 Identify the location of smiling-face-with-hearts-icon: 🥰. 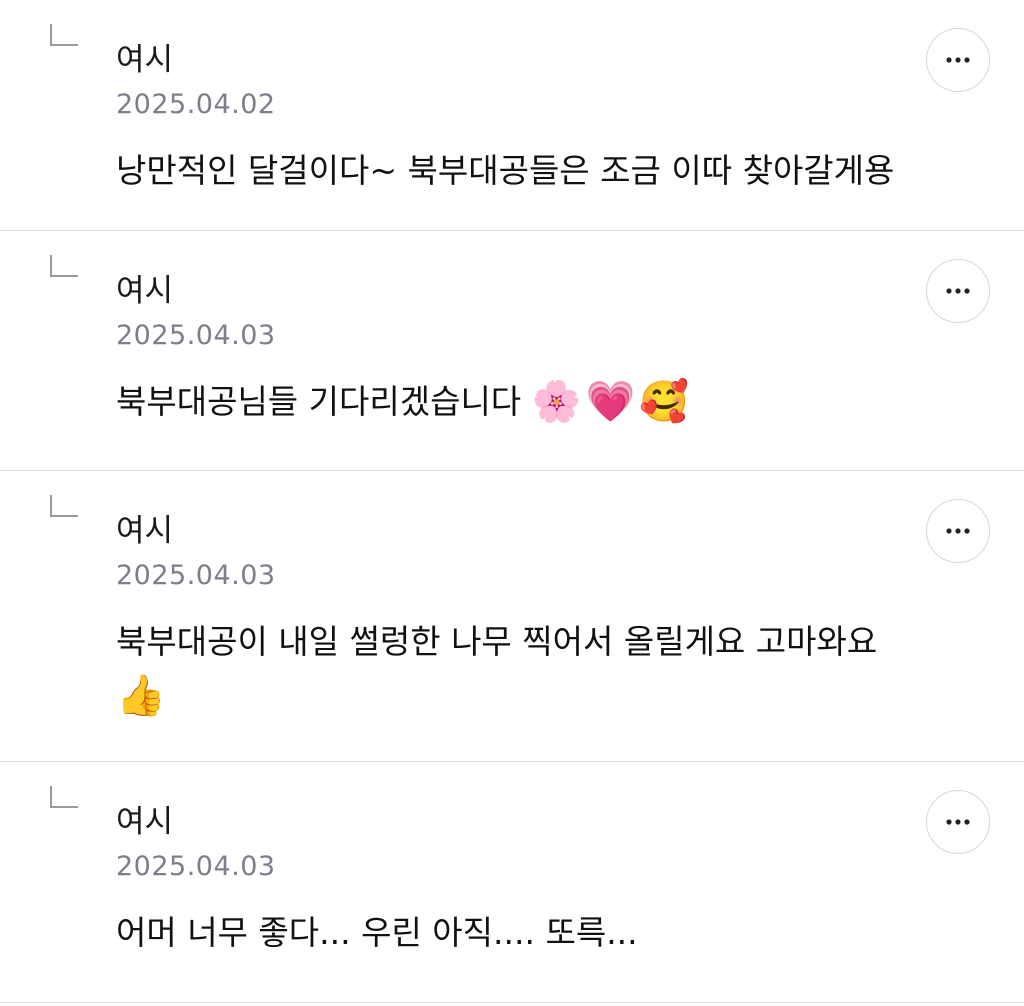
(664, 402).